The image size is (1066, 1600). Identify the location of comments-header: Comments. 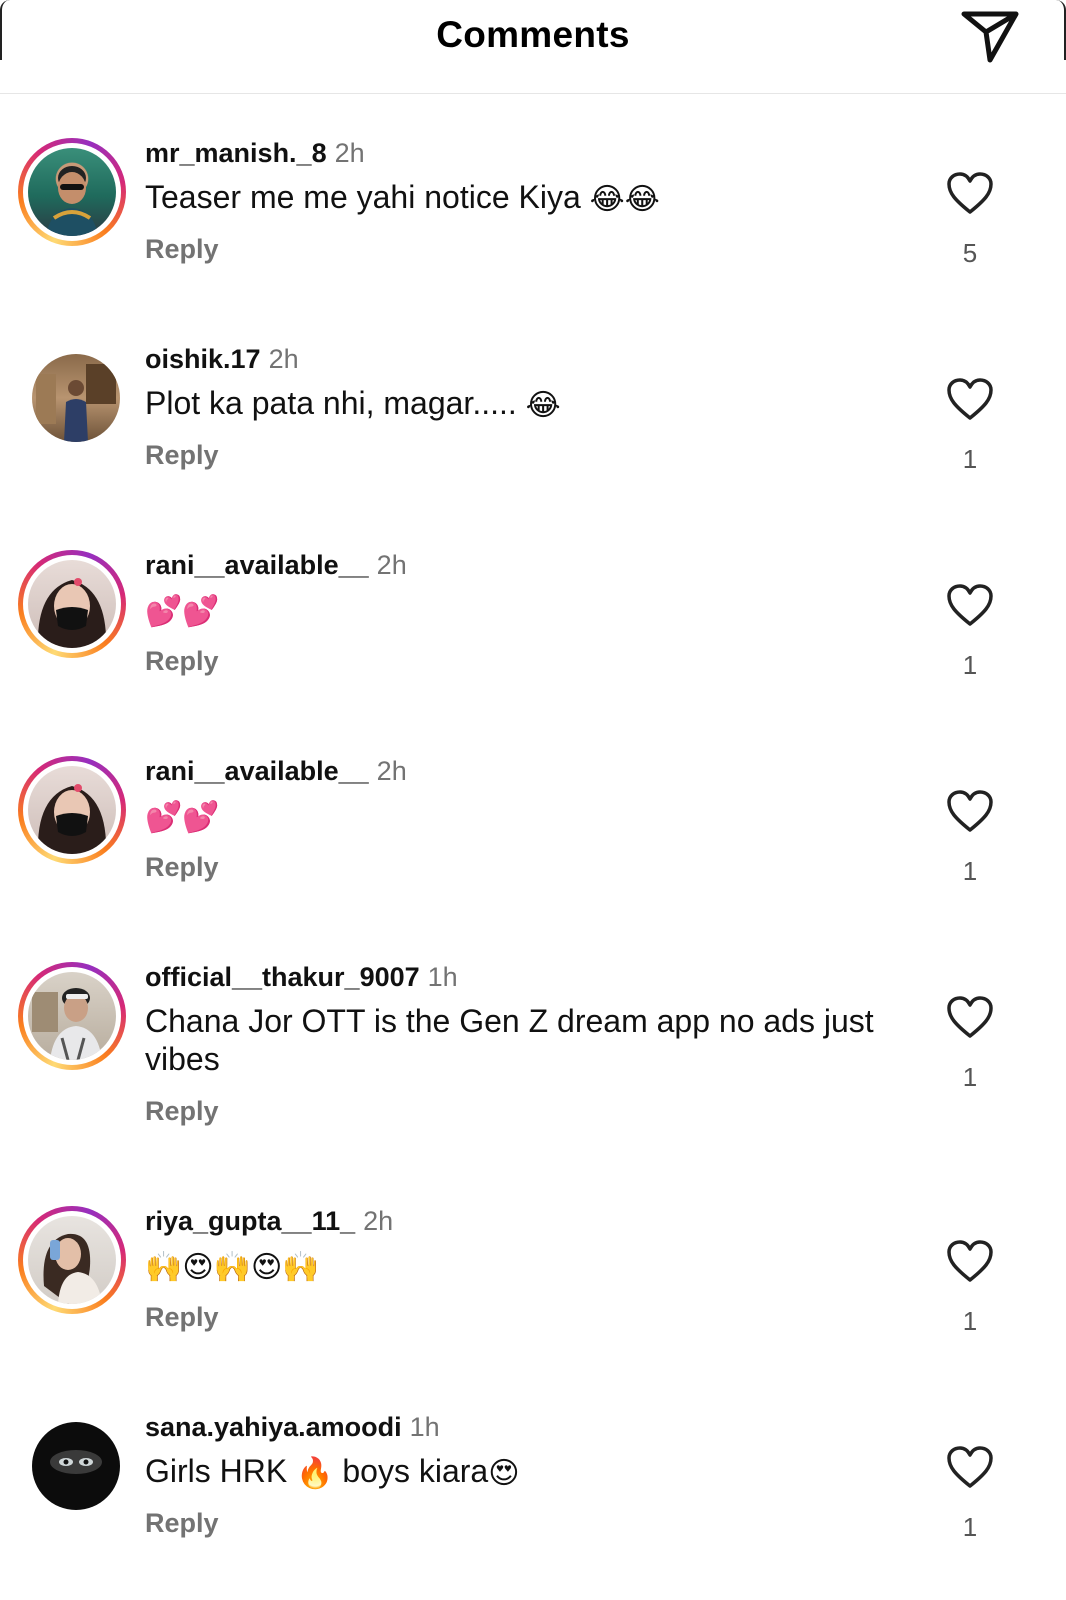
(533, 47).